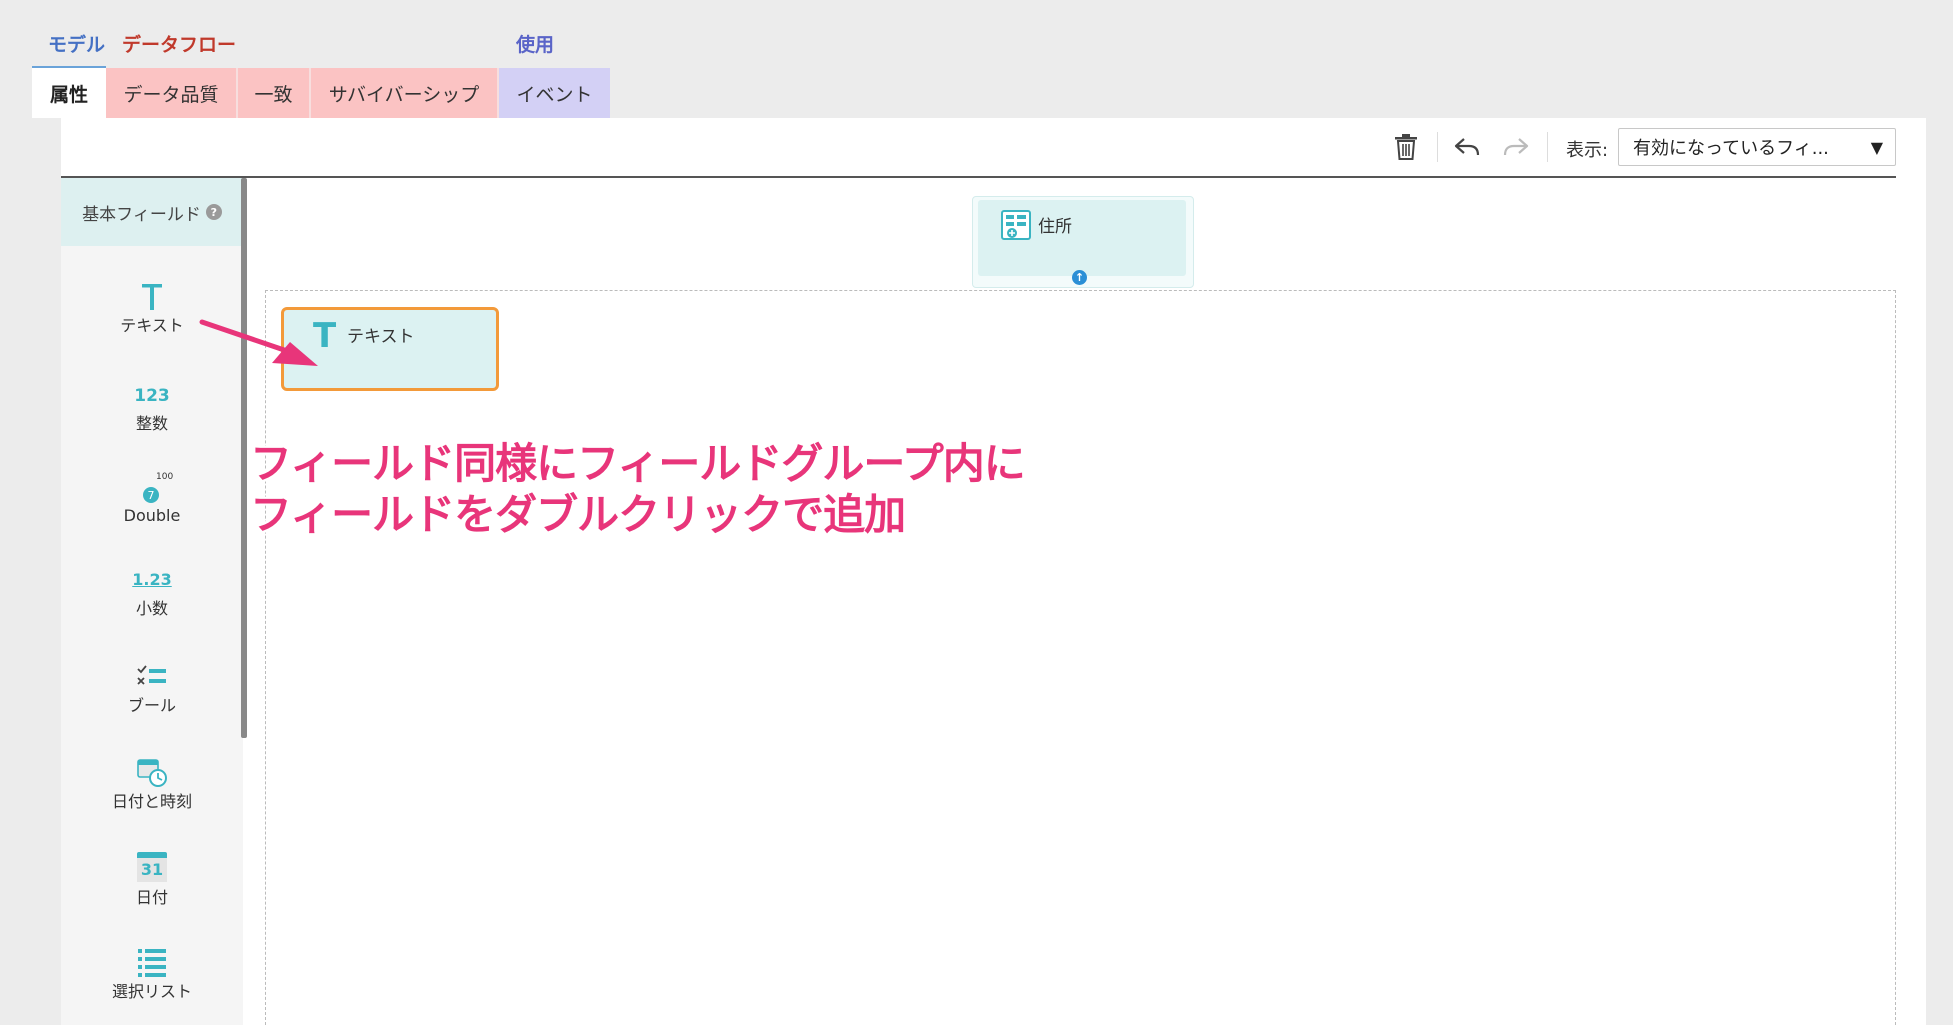 This screenshot has height=1025, width=1953. I want to click on view-filter-select: 有効になっているフィ... ▼, so click(1757, 147).